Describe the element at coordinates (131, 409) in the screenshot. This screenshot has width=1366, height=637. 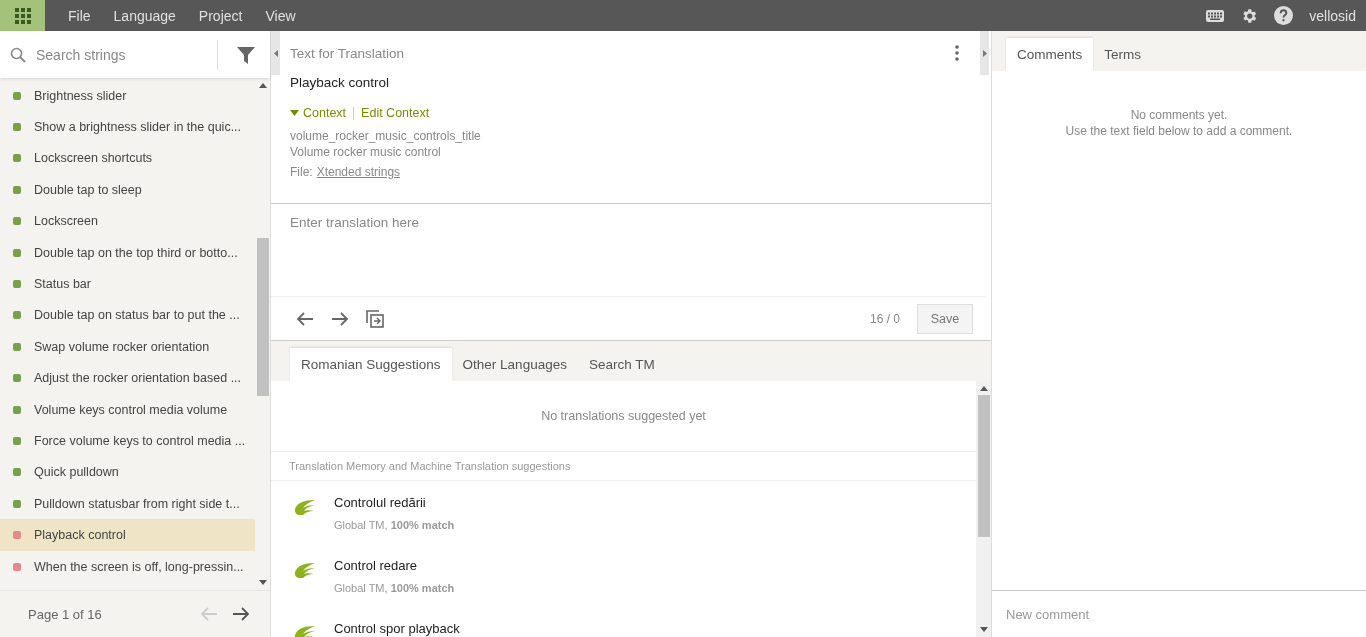
I see `string-text: Volume keys control media volume` at that location.